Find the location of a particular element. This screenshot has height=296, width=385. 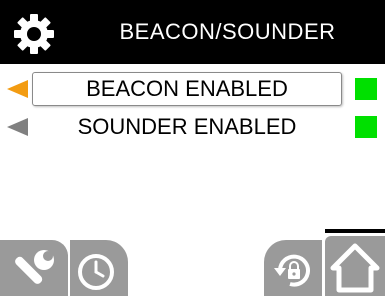

active-tab-indicator is located at coordinates (355, 231).